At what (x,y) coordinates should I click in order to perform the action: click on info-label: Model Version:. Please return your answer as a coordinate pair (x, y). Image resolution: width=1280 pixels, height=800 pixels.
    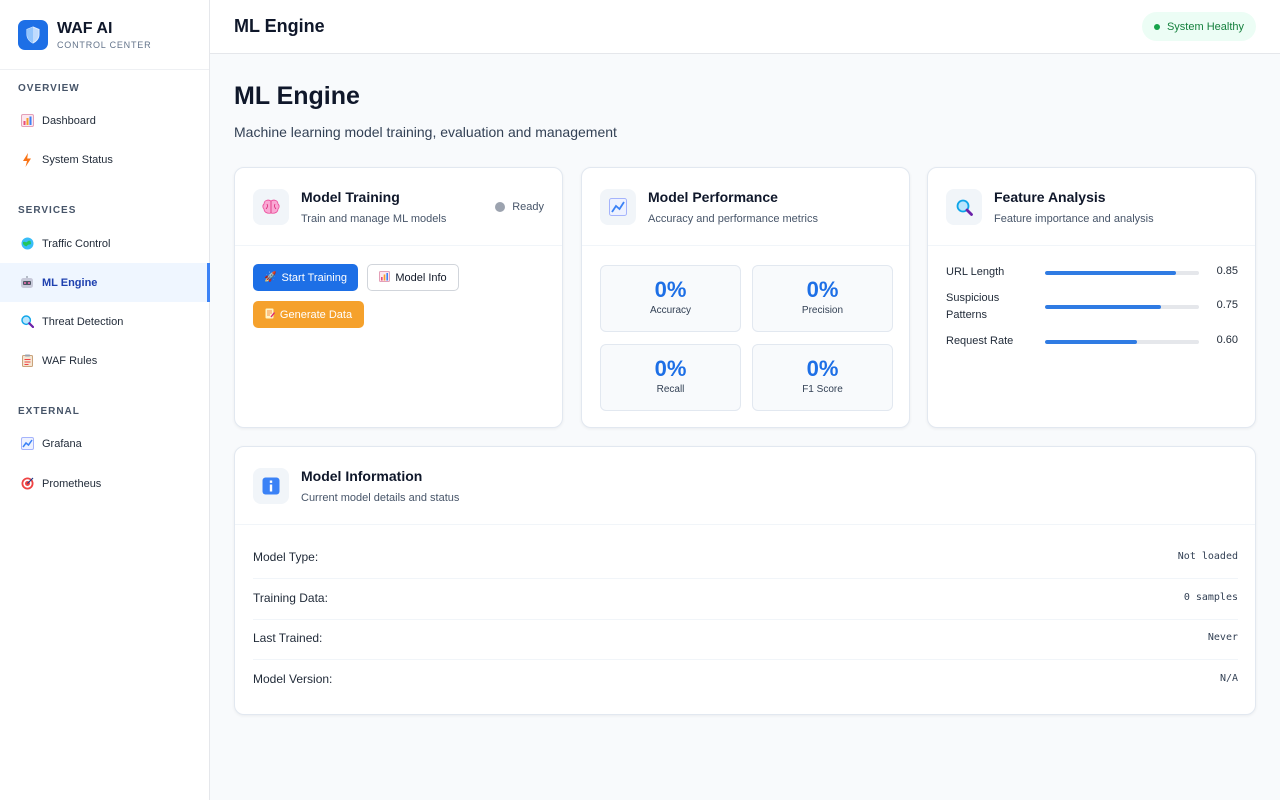
    Looking at the image, I should click on (293, 679).